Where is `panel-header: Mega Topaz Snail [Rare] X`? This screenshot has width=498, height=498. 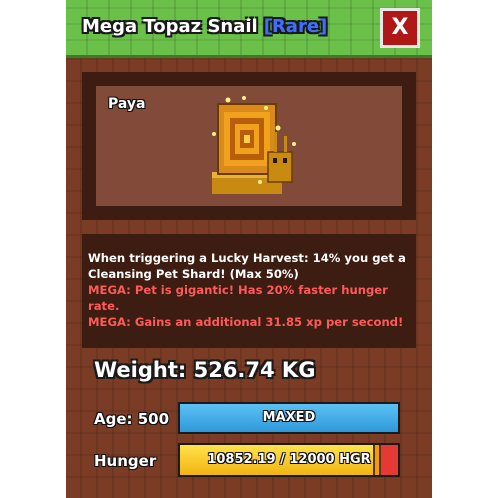
panel-header: Mega Topaz Snail [Rare] X is located at coordinates (249, 29).